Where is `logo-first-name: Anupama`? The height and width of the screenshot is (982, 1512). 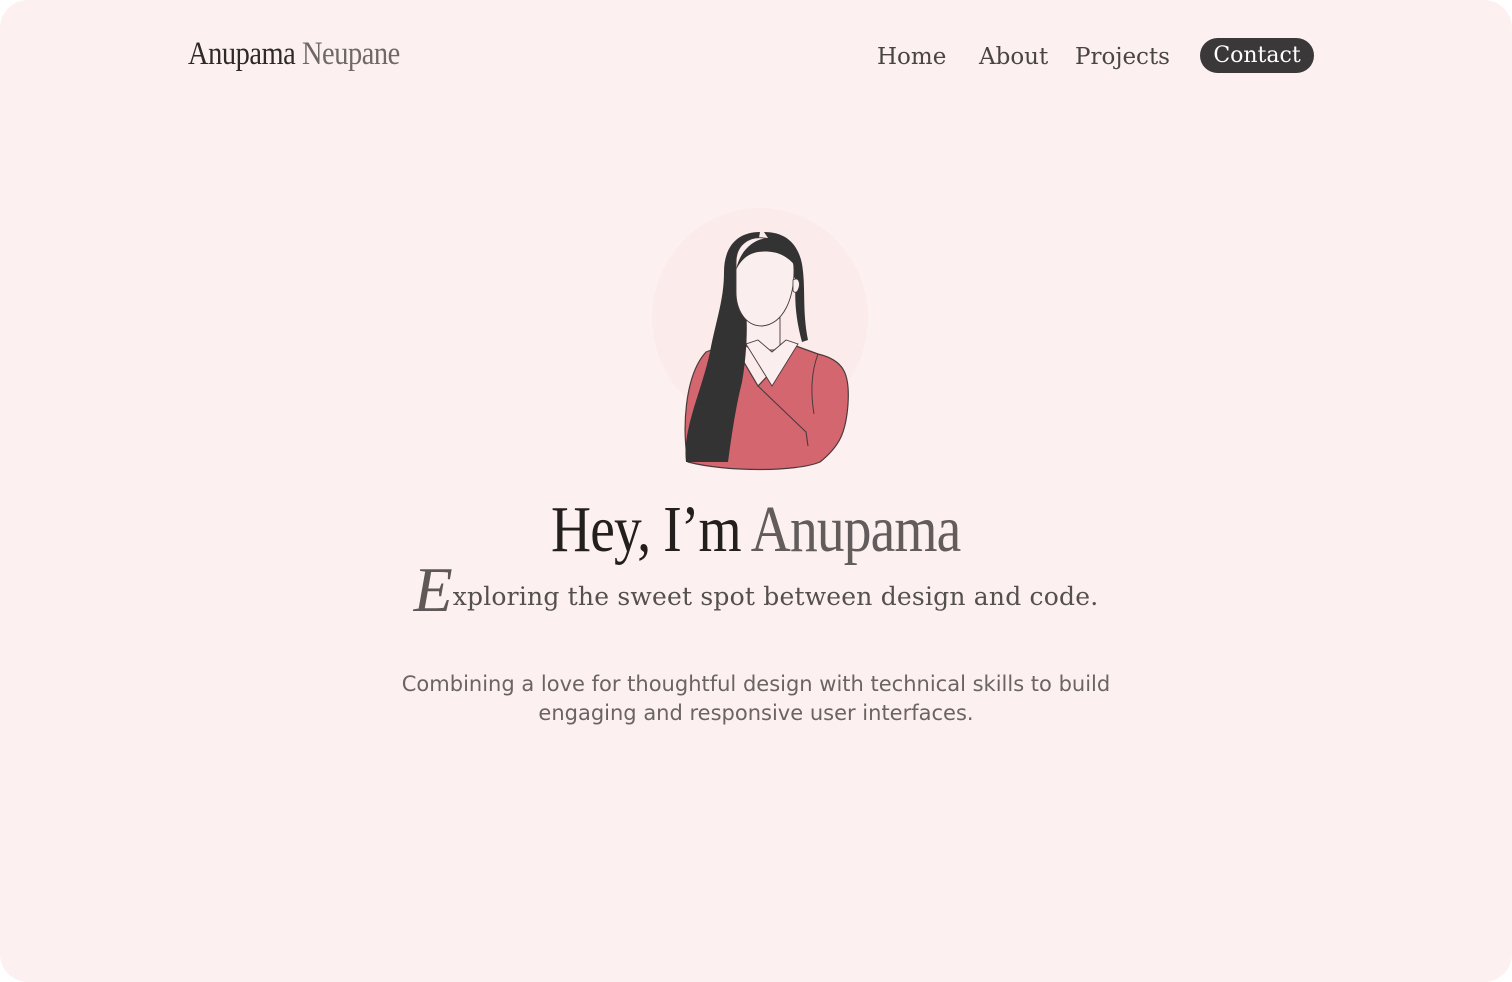 logo-first-name: Anupama is located at coordinates (242, 54).